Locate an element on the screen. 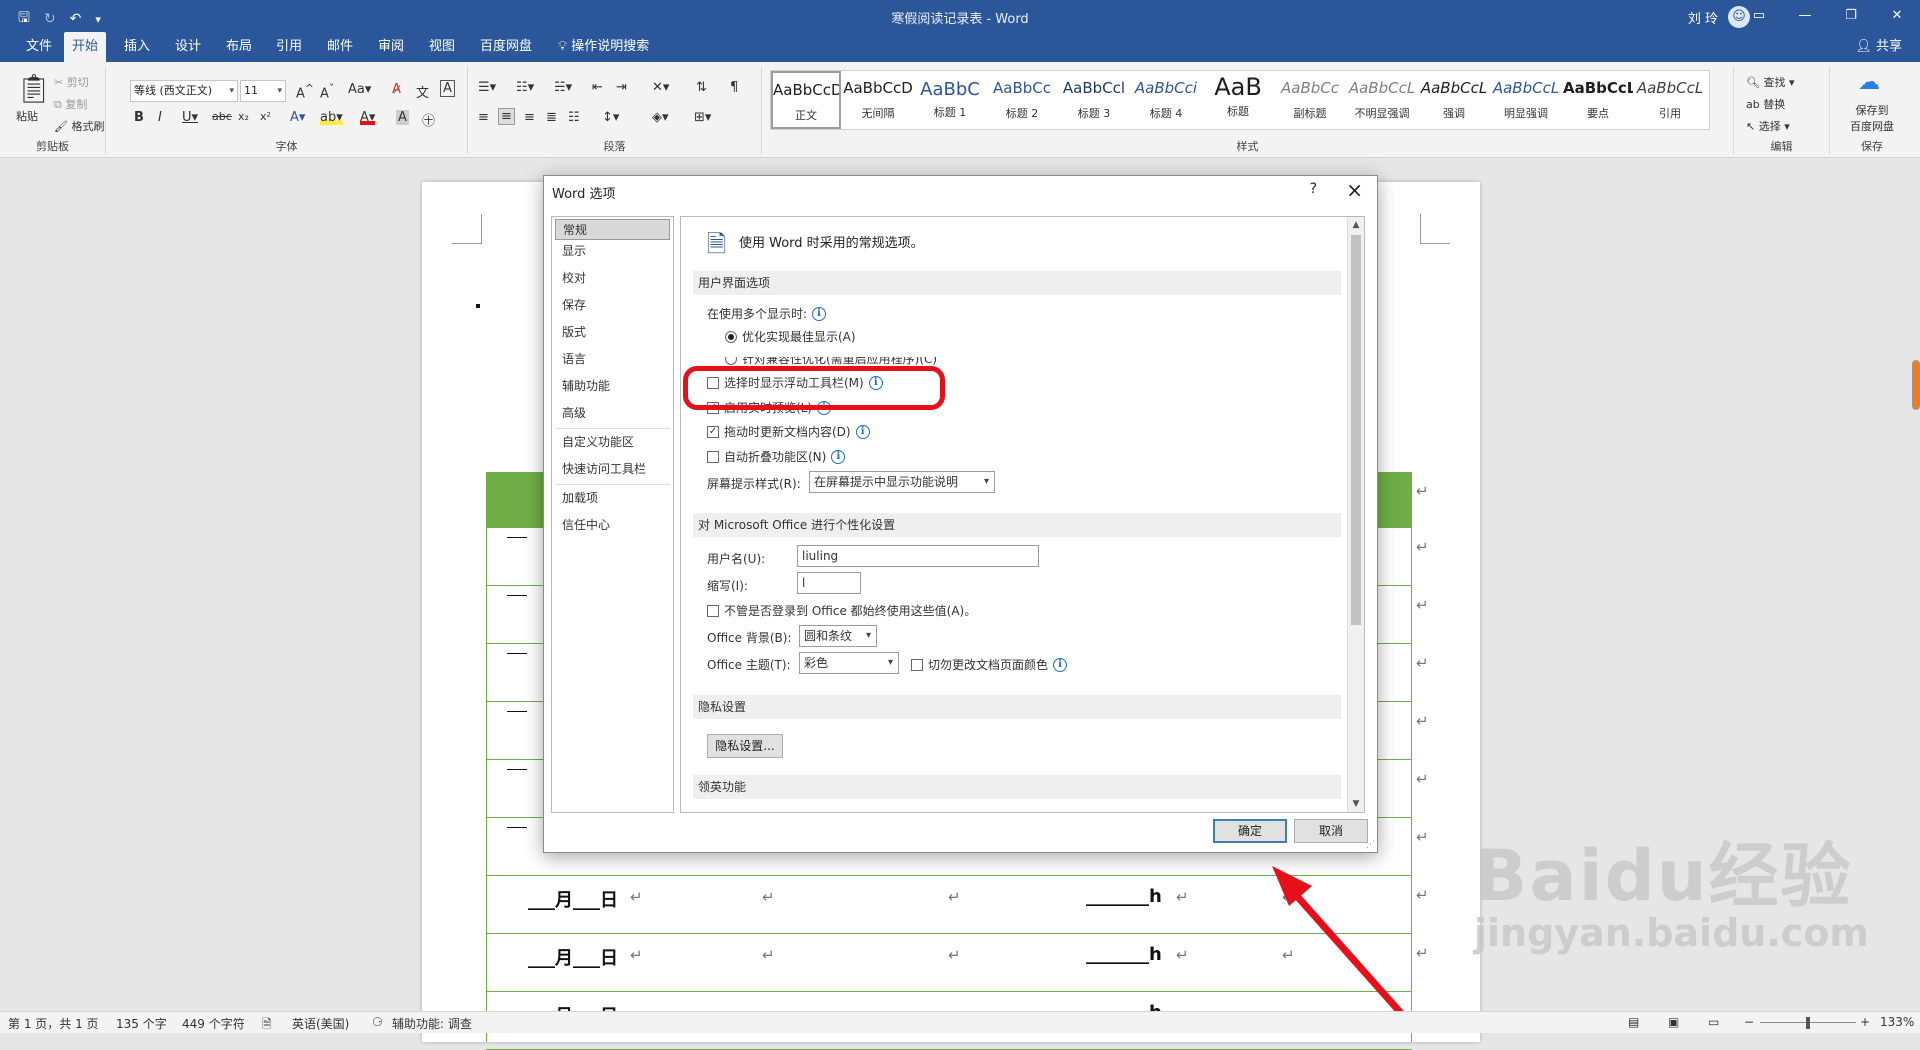 This screenshot has width=1920, height=1050. tab-review: 审阅 is located at coordinates (391, 47).